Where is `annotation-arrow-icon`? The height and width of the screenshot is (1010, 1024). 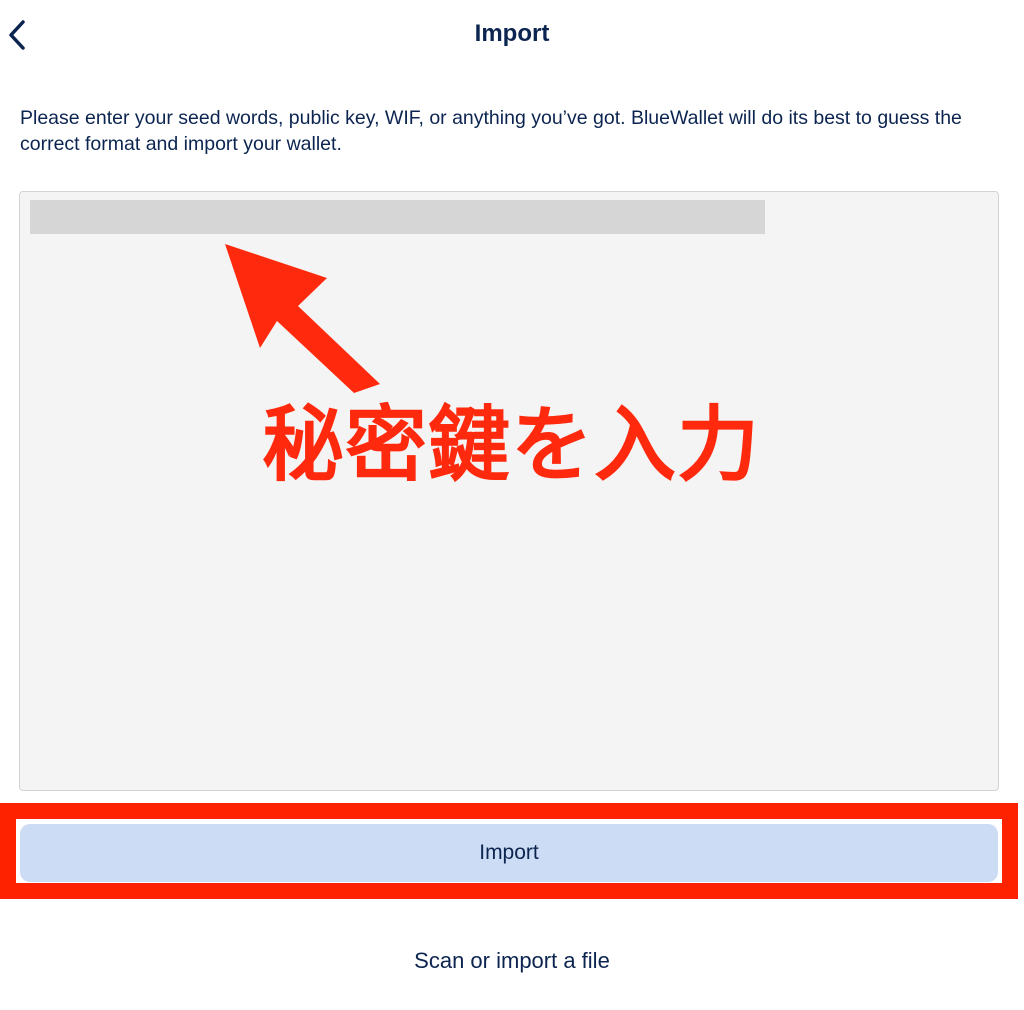
annotation-arrow-icon is located at coordinates (302, 318).